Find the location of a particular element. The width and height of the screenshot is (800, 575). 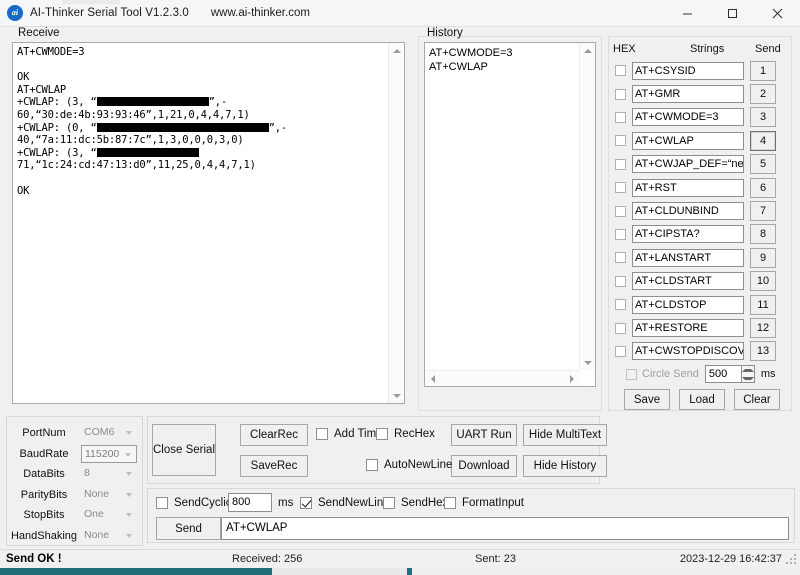

close-icon is located at coordinates (777, 13).